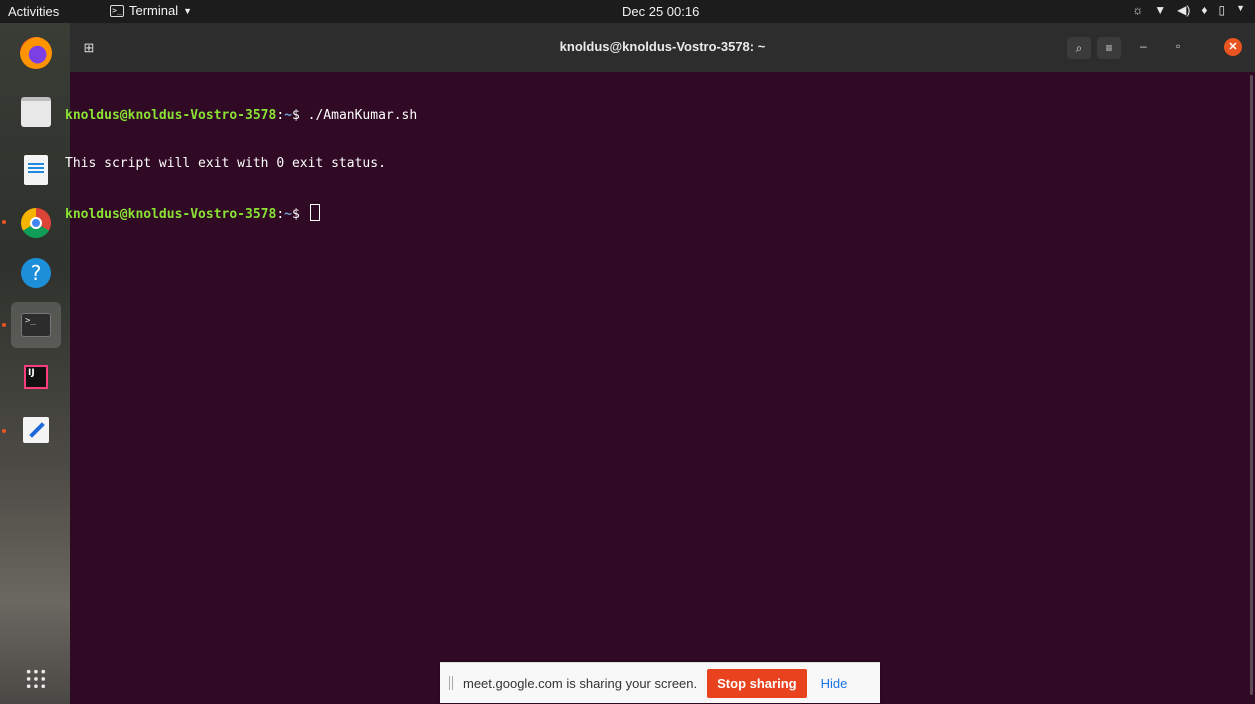 The height and width of the screenshot is (704, 1255). I want to click on terminal-icon: >_, so click(36, 325).